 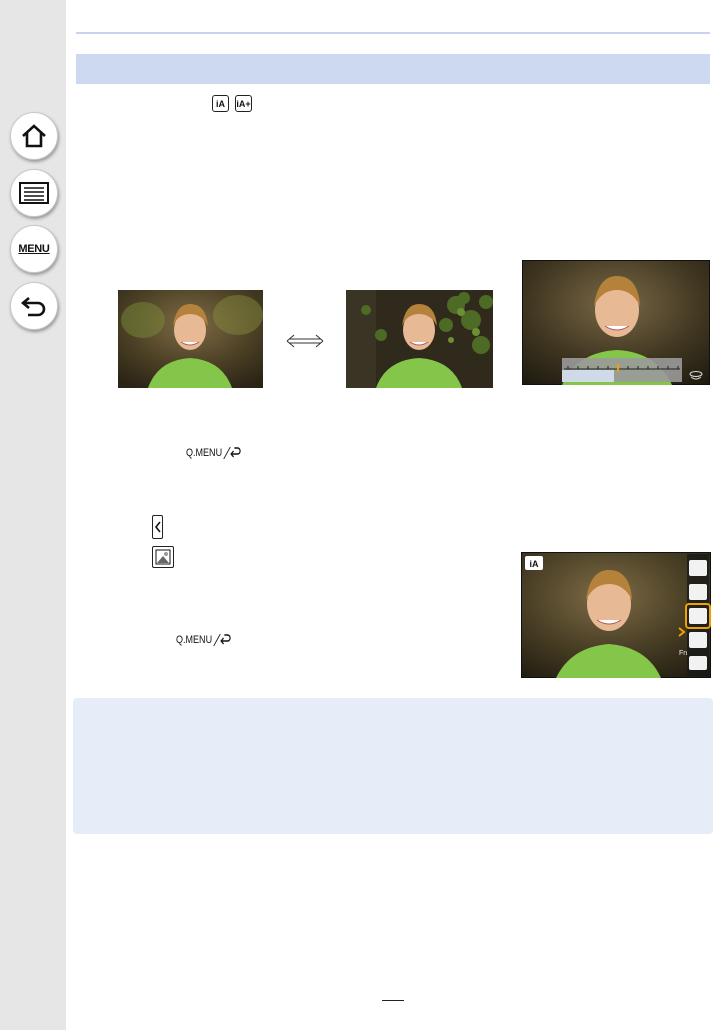 I want to click on defocus-control-icon, so click(x=163, y=557).